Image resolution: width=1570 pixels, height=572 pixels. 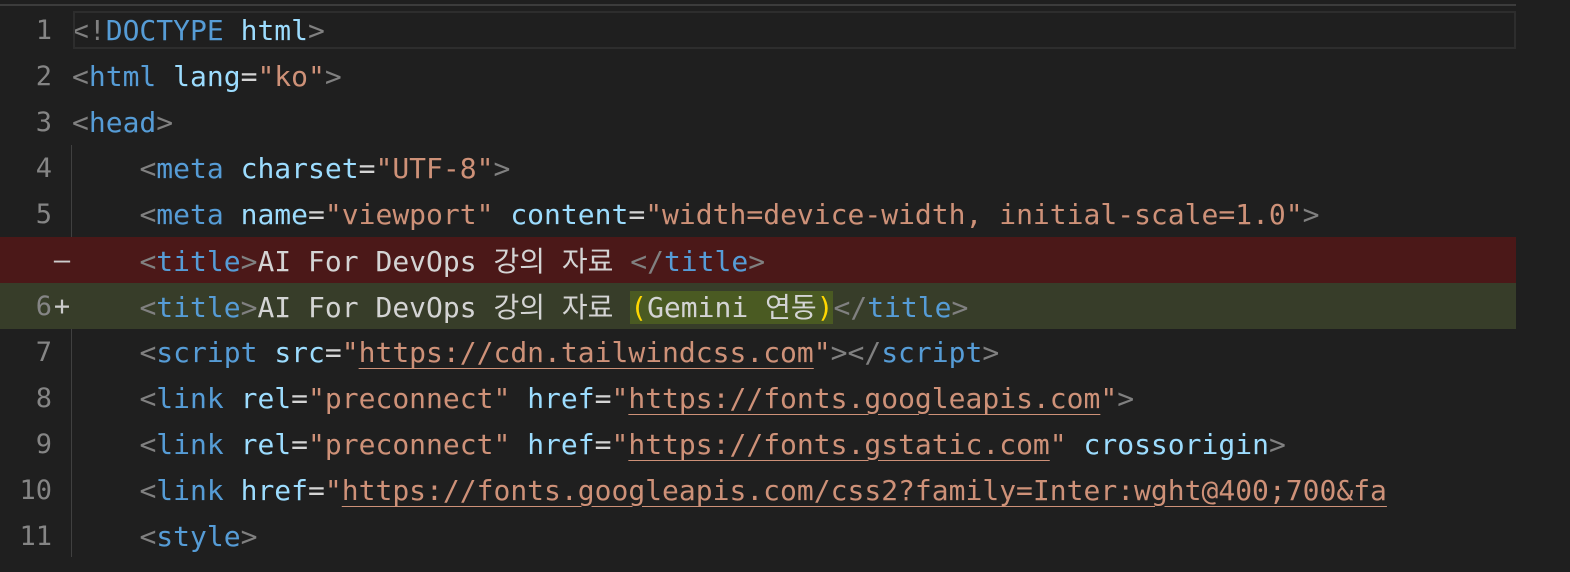 What do you see at coordinates (1543, 286) in the screenshot?
I see `scrollbar-gutter` at bounding box center [1543, 286].